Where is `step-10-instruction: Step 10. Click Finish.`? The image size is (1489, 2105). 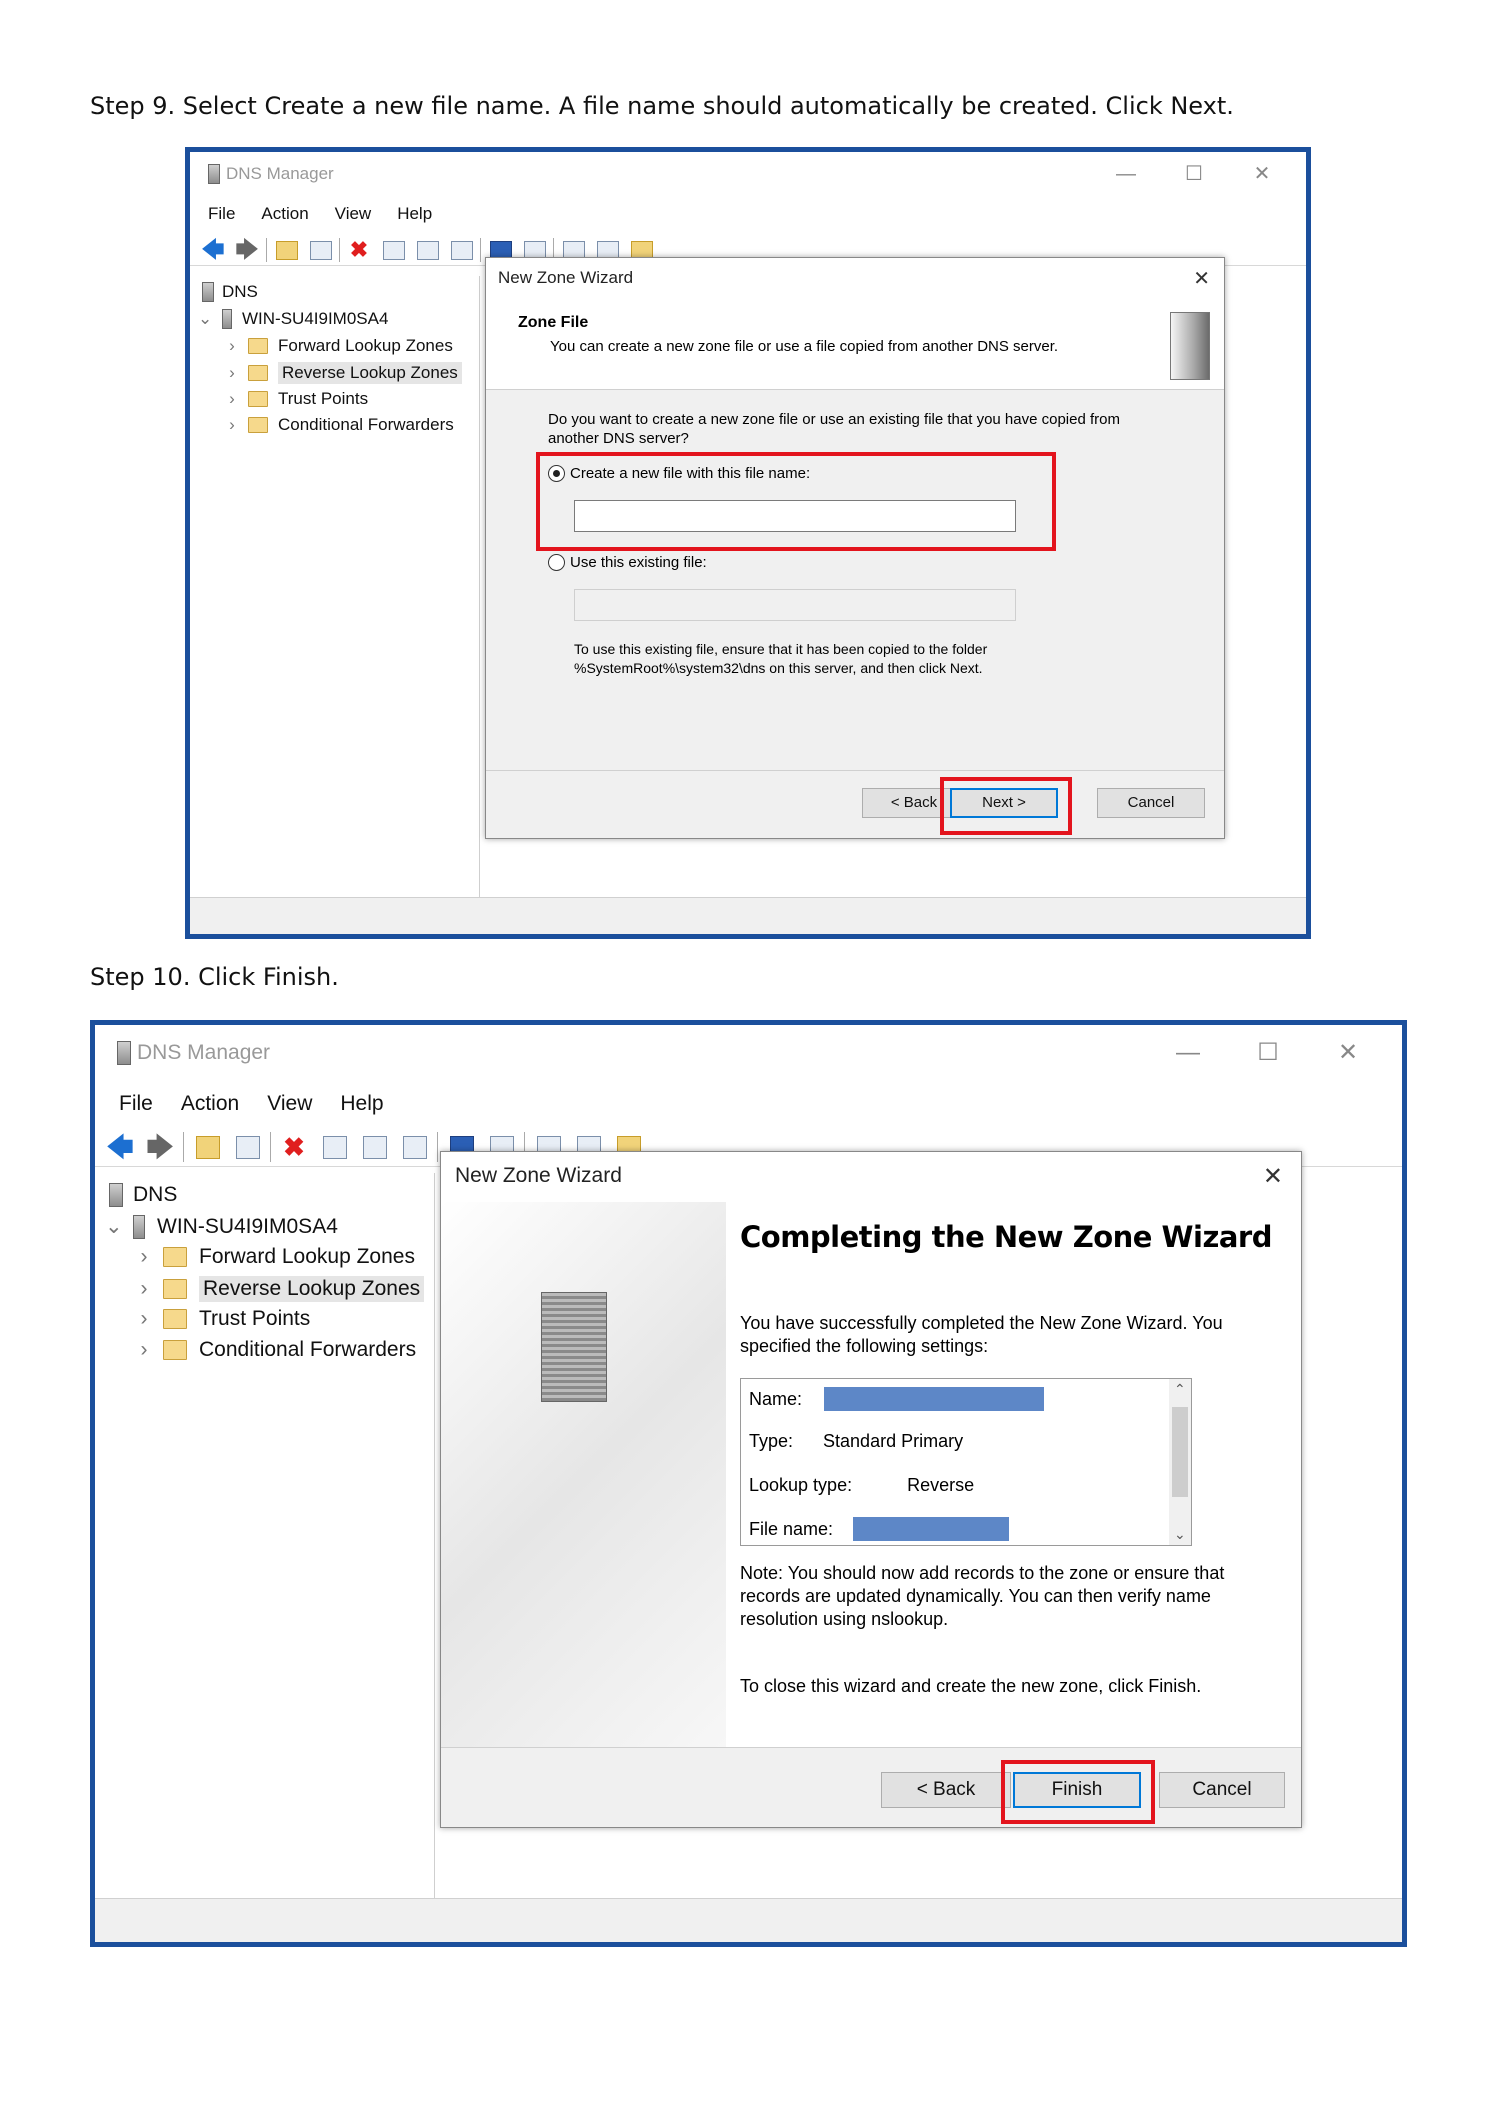
step-10-instruction: Step 10. Click Finish. is located at coordinates (214, 977).